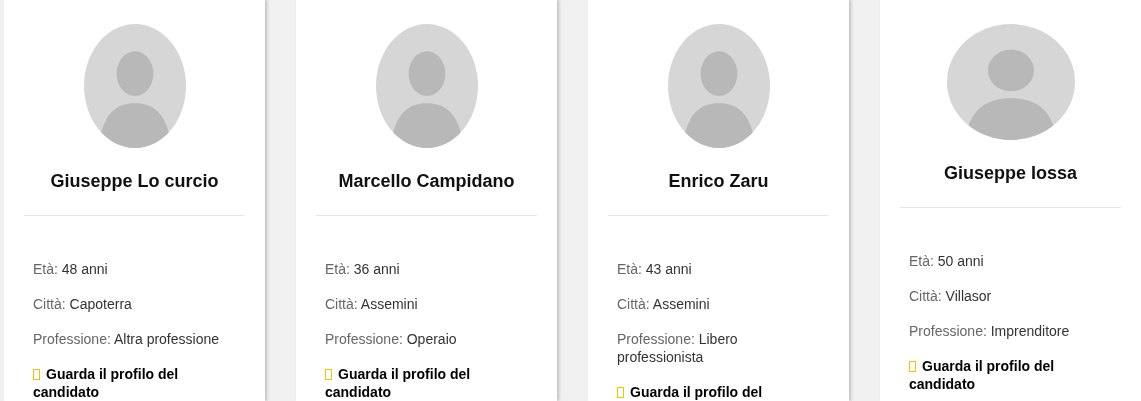  What do you see at coordinates (990, 331) in the screenshot?
I see `detail-line: Professione: Imprenditore` at bounding box center [990, 331].